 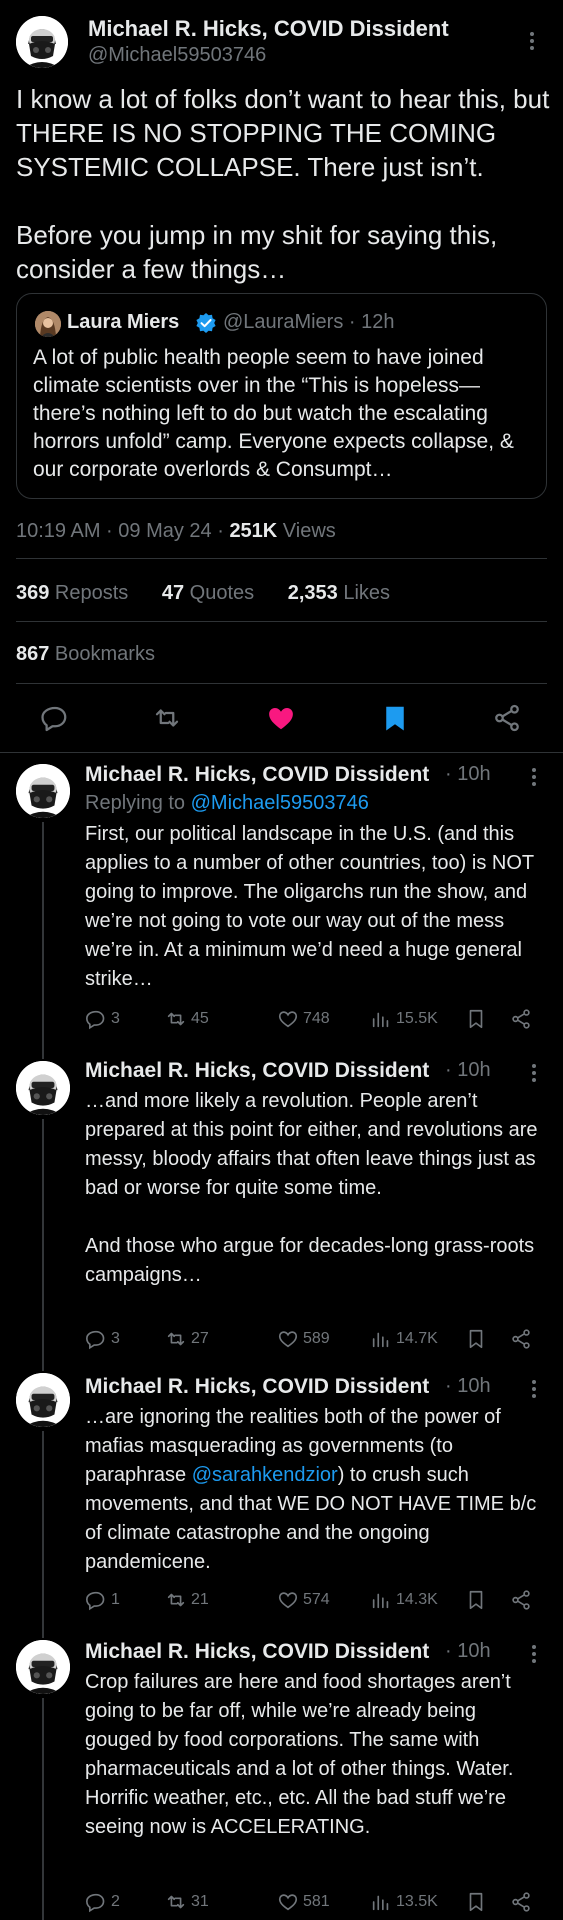 I want to click on timestamp: 10:19 AM · 09 May 24 ·, so click(x=122, y=531).